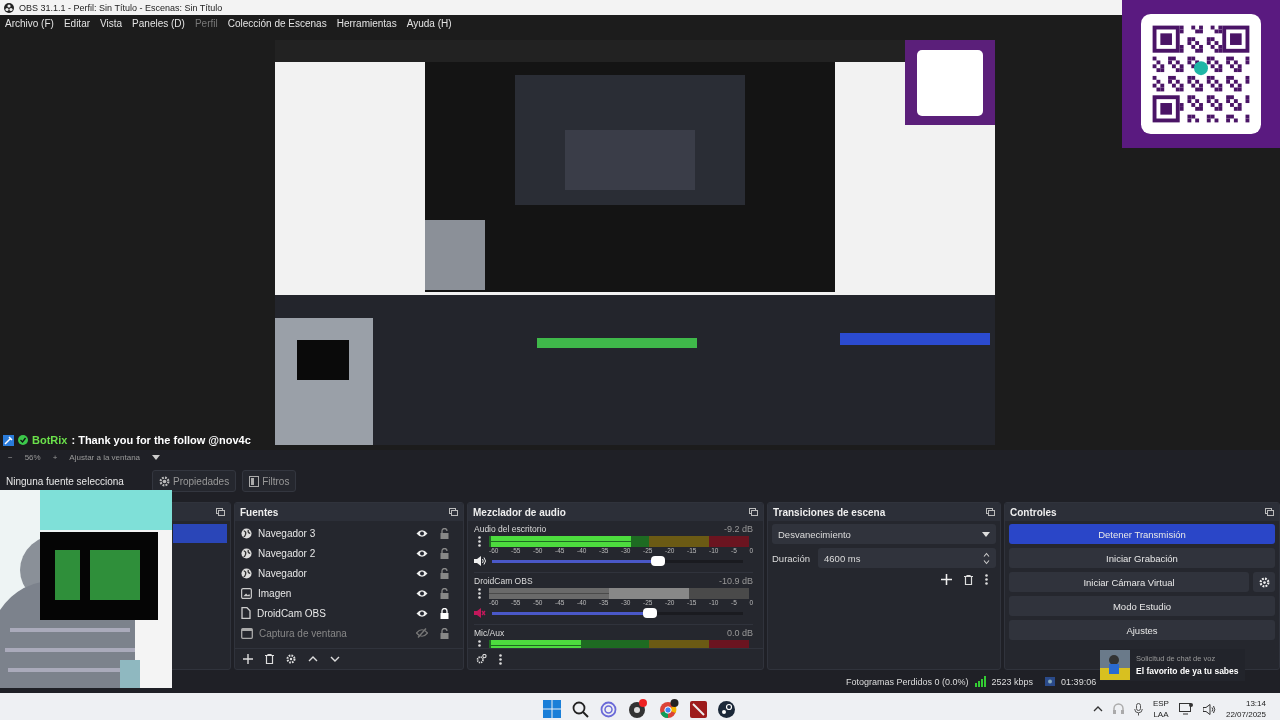 The height and width of the screenshot is (720, 1280). Describe the element at coordinates (158, 23) in the screenshot. I see `menu-item: Paneles (D)` at that location.